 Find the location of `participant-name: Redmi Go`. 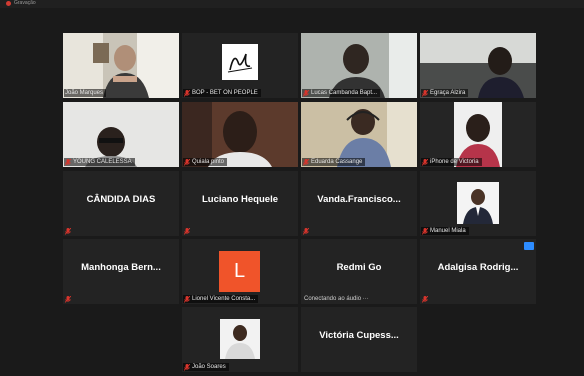

participant-name: Redmi Go is located at coordinates (359, 267).